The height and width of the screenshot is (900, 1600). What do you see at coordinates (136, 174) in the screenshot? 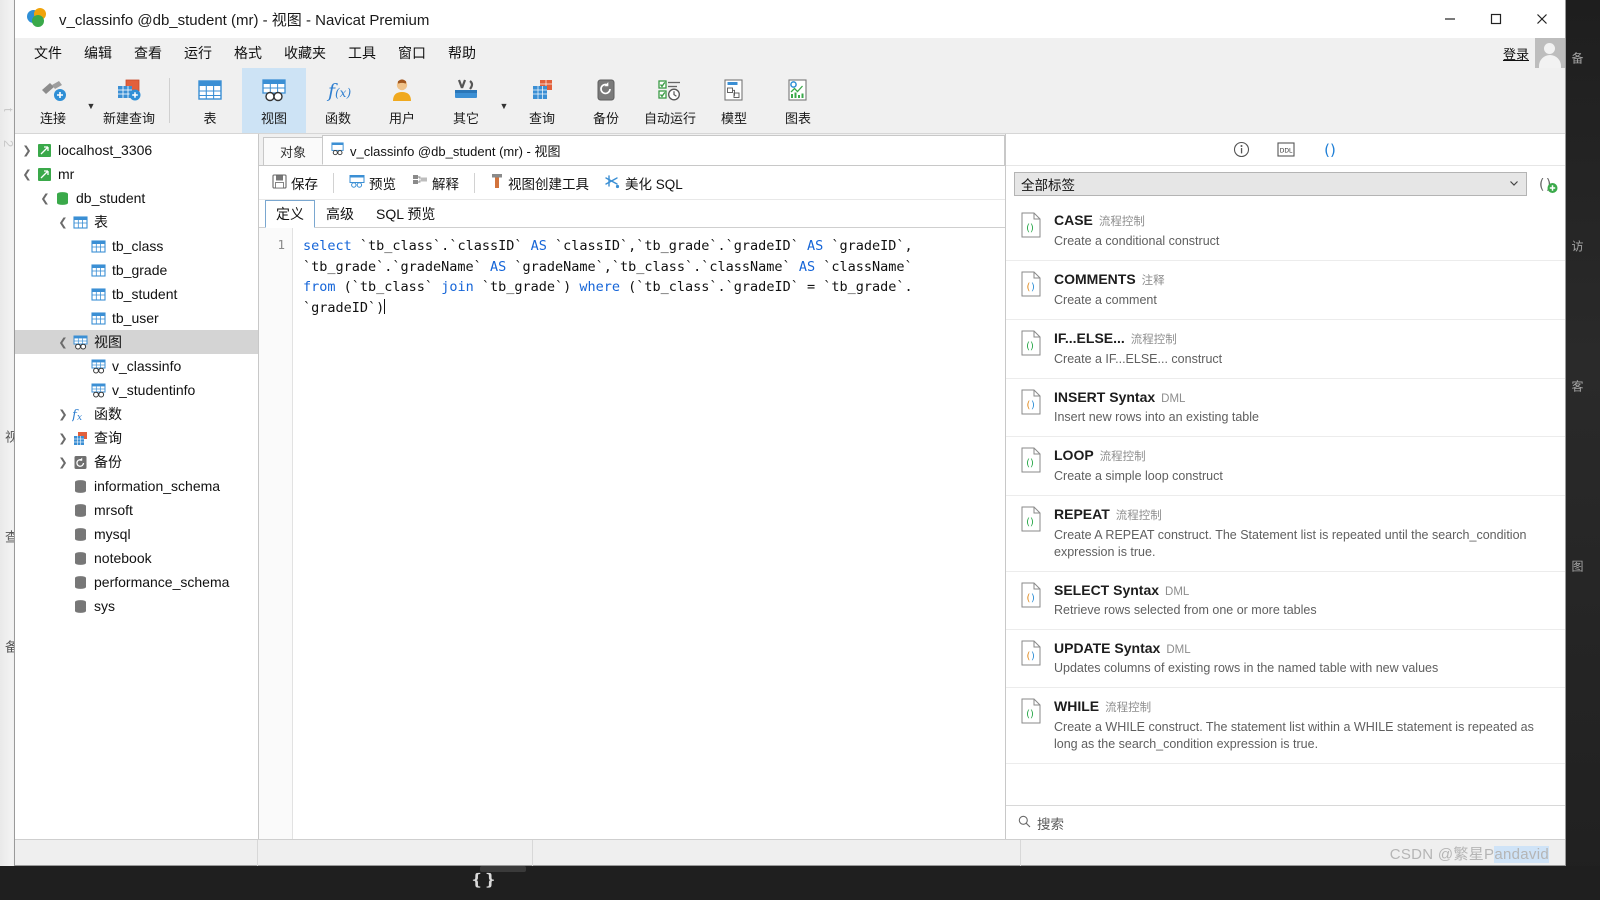
I see `tree-item-mr: ❮ mr` at bounding box center [136, 174].